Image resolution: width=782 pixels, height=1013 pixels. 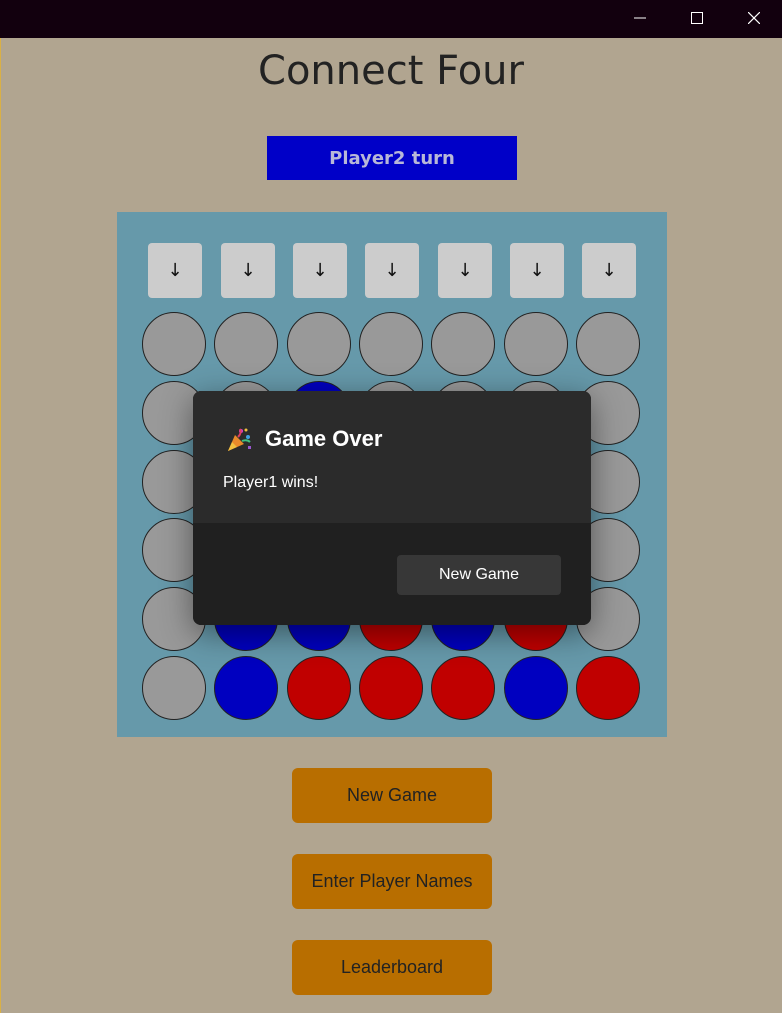 What do you see at coordinates (392, 457) in the screenshot?
I see `dialog-content` at bounding box center [392, 457].